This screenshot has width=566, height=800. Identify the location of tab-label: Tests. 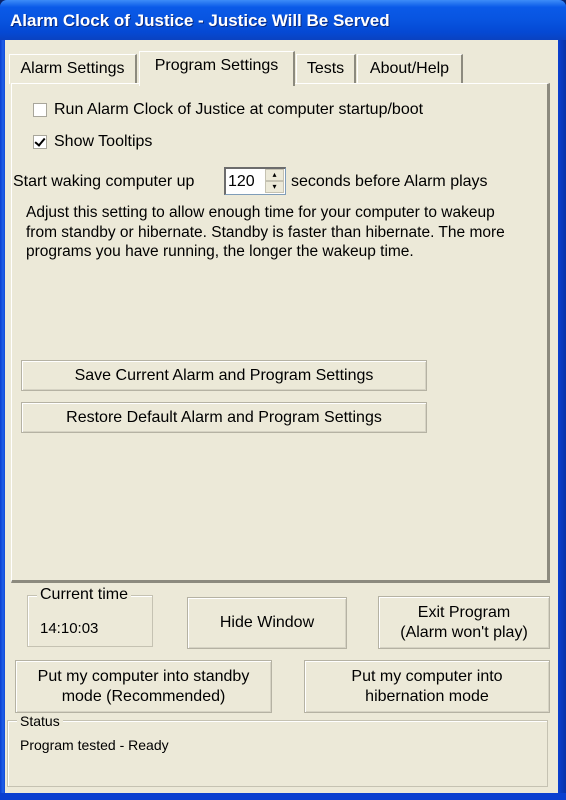
(325, 68).